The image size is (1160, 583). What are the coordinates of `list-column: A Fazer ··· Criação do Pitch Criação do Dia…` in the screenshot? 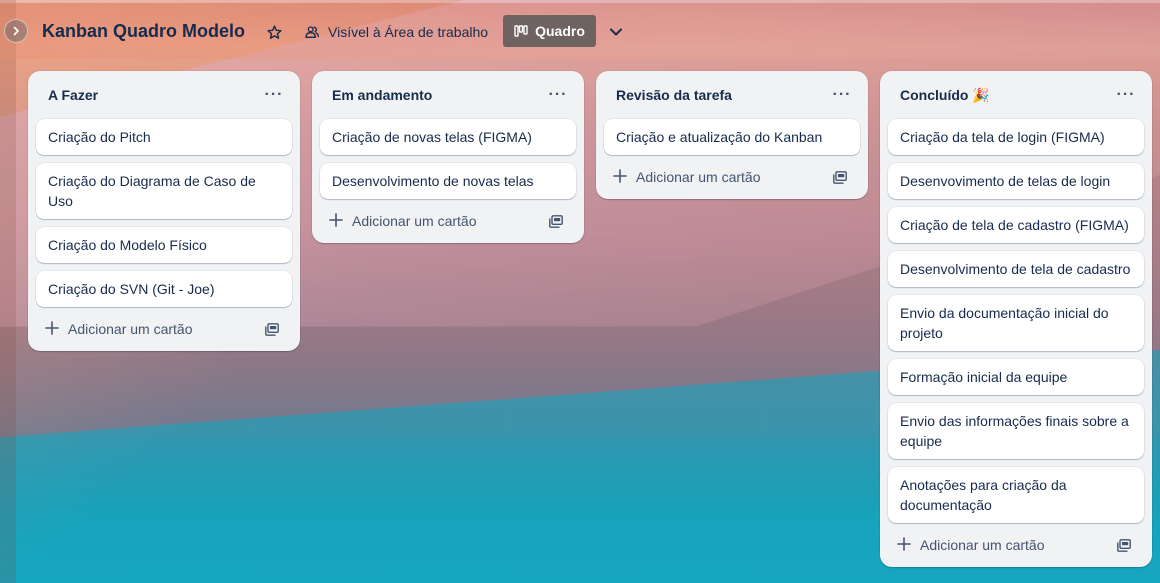 It's located at (164, 211).